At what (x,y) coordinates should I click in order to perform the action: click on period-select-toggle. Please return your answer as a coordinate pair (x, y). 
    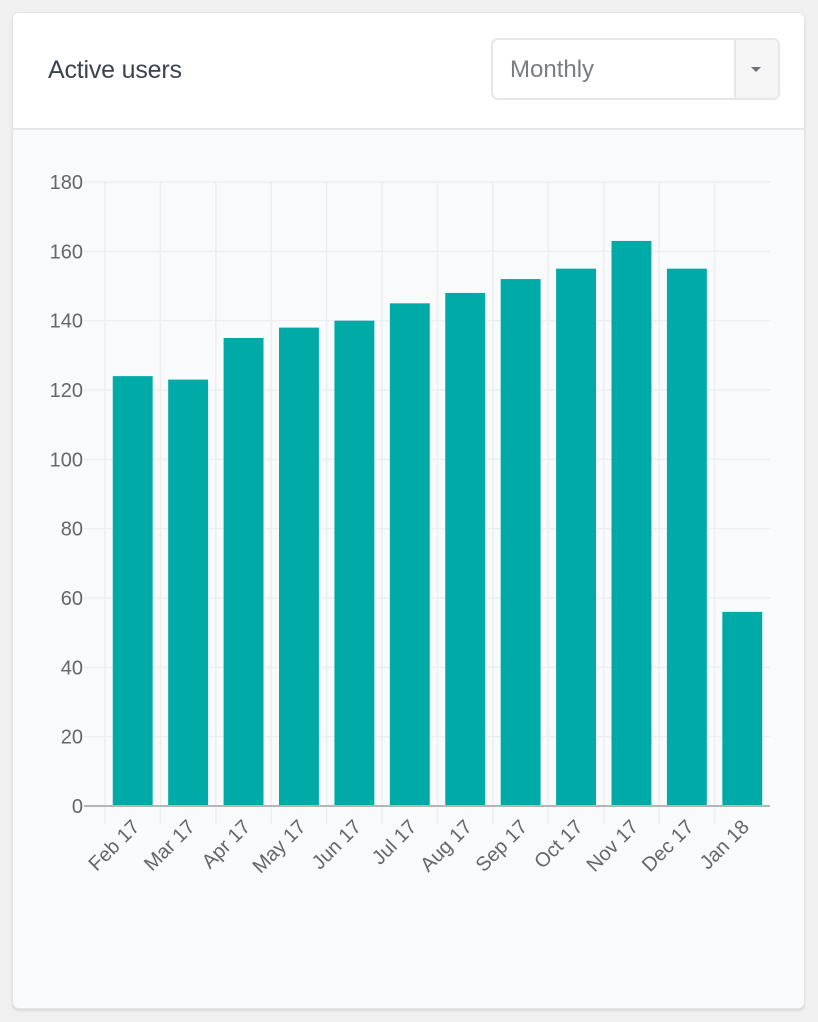
    Looking at the image, I should click on (756, 69).